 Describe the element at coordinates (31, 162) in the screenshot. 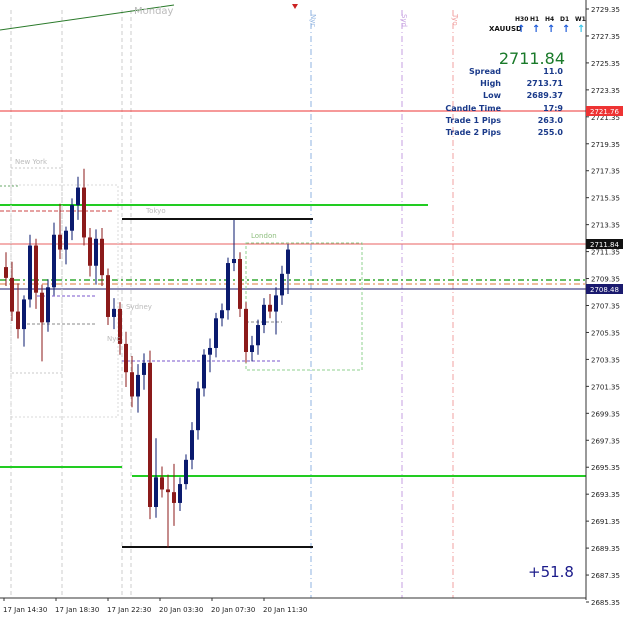

I see `session-label-new-york: New York` at that location.